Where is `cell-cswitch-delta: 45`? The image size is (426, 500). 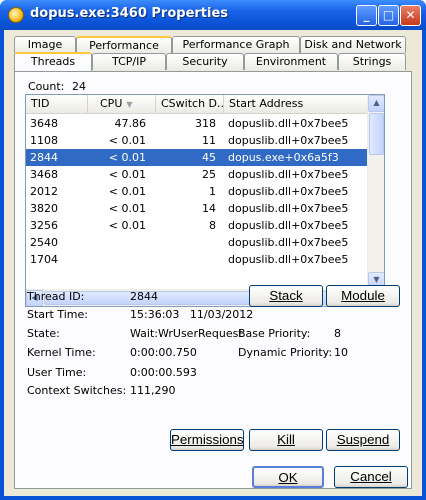
cell-cswitch-delta: 45 is located at coordinates (209, 157).